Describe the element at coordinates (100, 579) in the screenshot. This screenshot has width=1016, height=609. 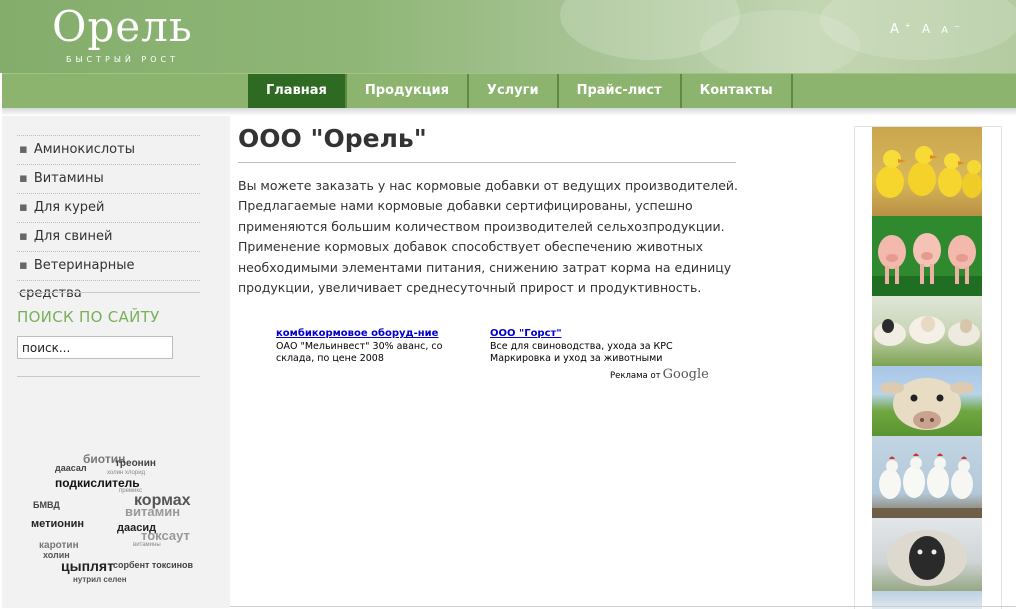
I see `tag-link: нутрил селен` at that location.